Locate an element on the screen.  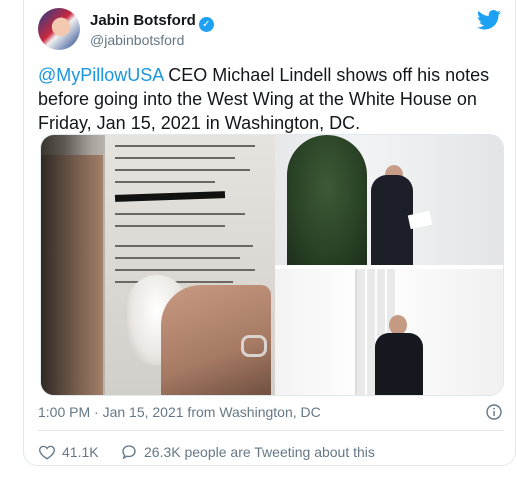
hand-shape is located at coordinates (72, 275).